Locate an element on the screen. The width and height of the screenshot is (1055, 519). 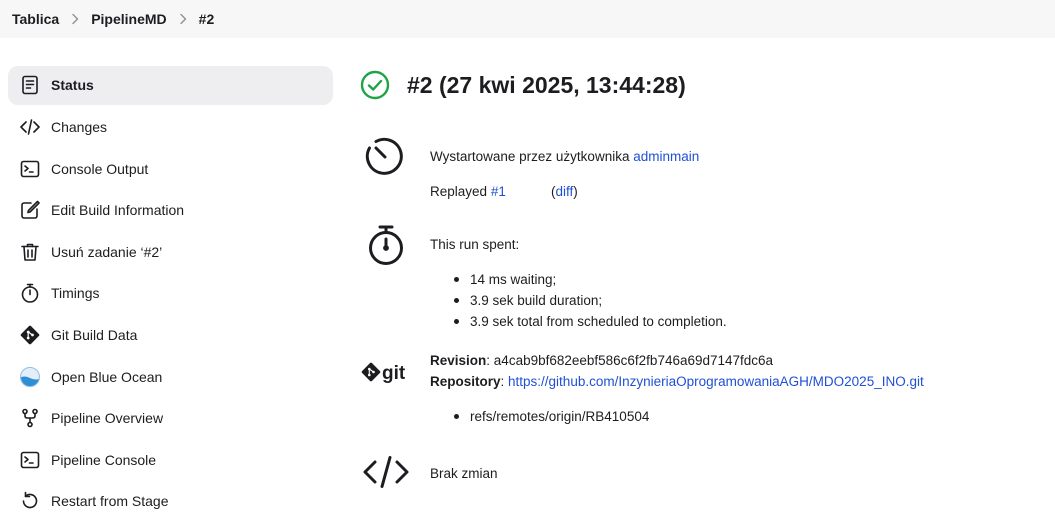
sidebar-item-label: Pipeline Console is located at coordinates (104, 459).